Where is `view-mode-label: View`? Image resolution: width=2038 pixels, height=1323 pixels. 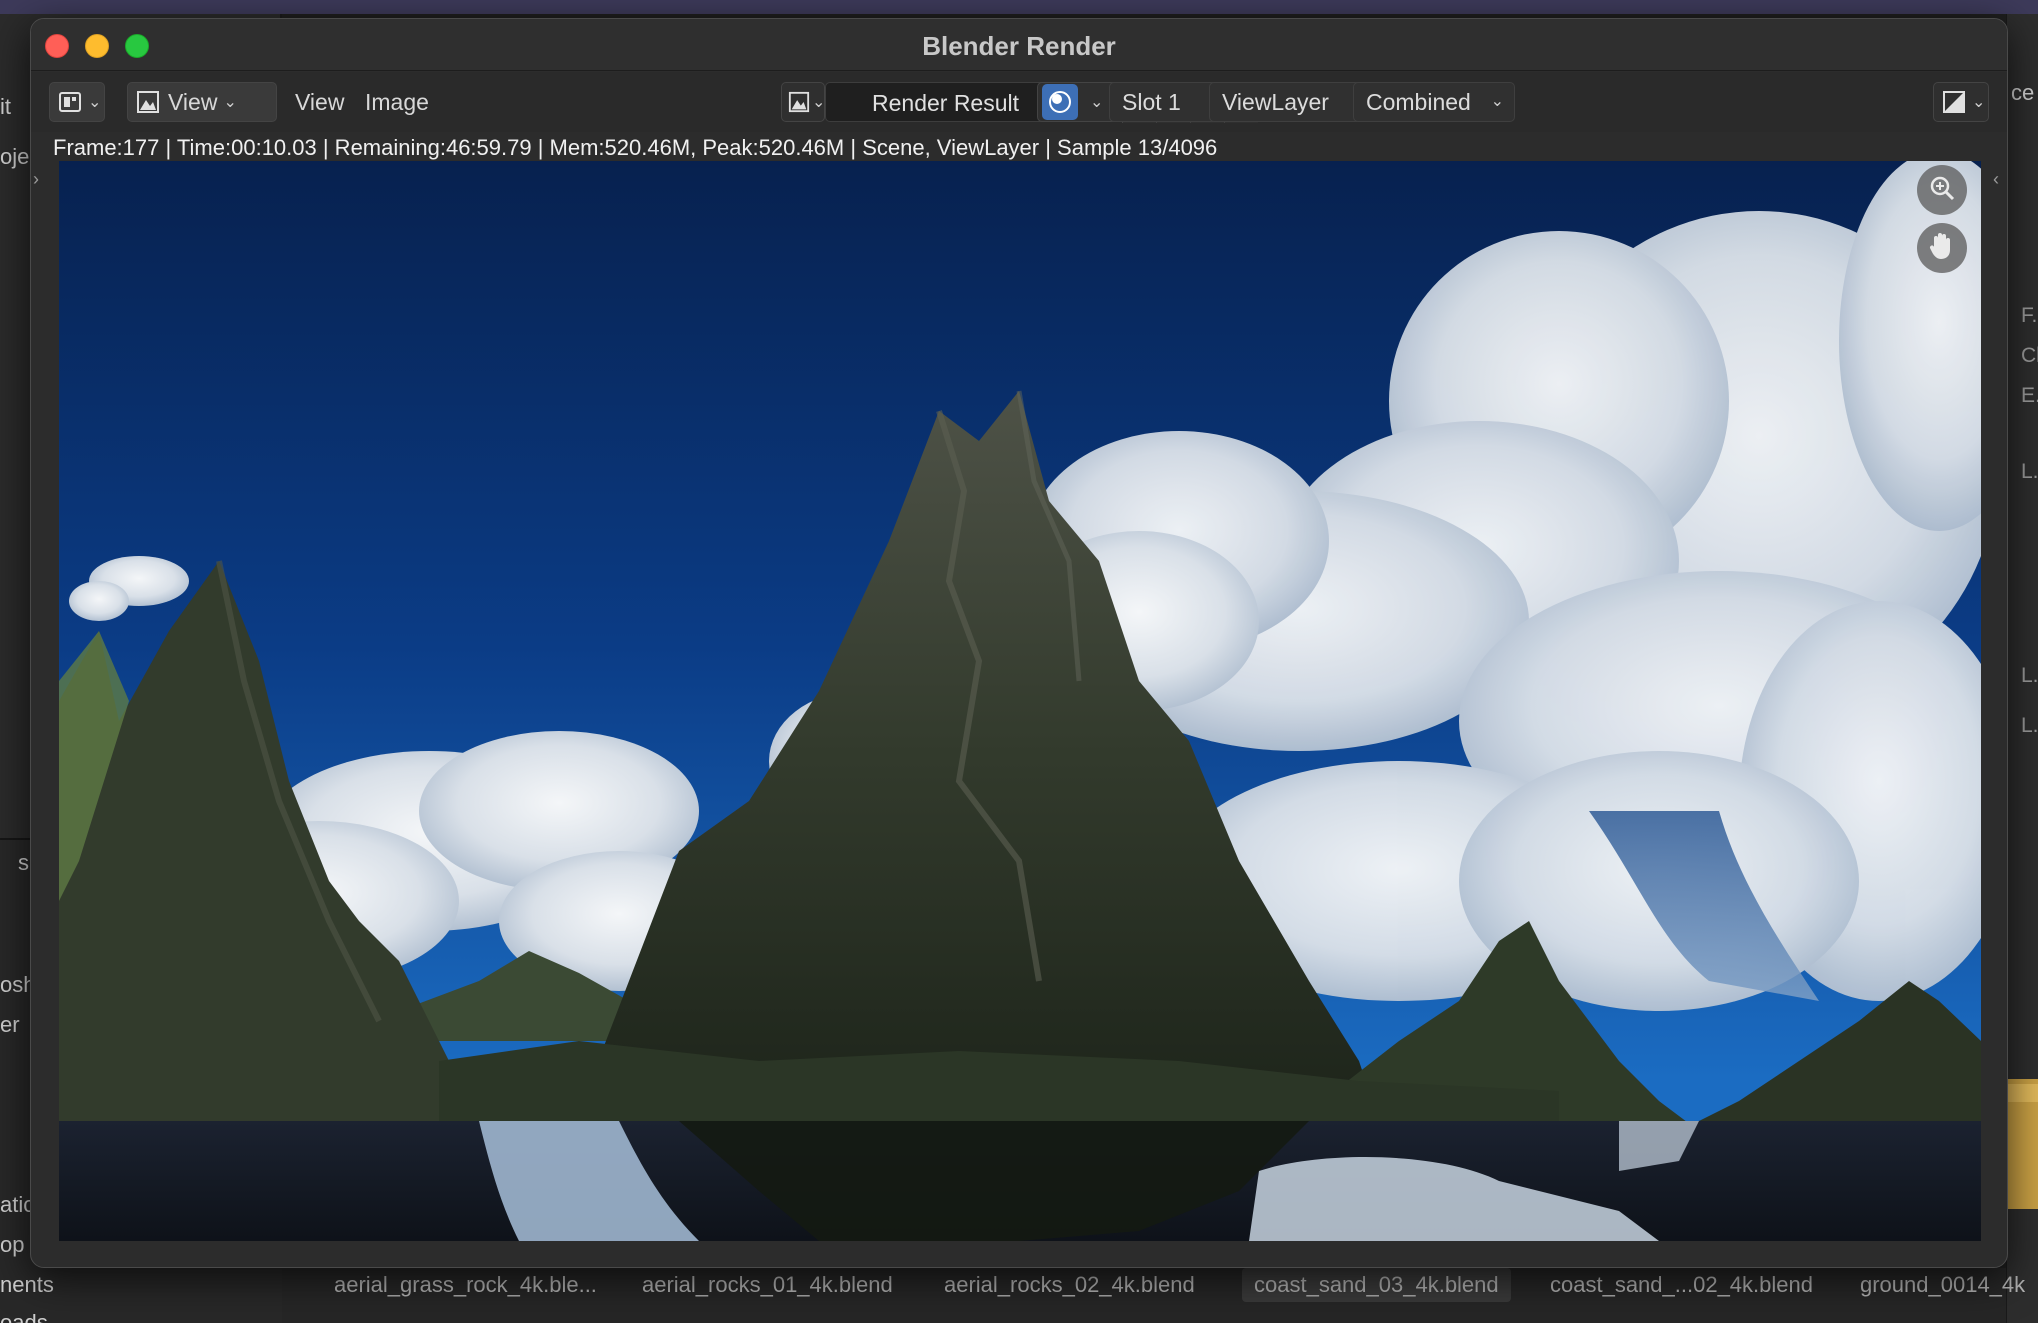
view-mode-label: View is located at coordinates (193, 101).